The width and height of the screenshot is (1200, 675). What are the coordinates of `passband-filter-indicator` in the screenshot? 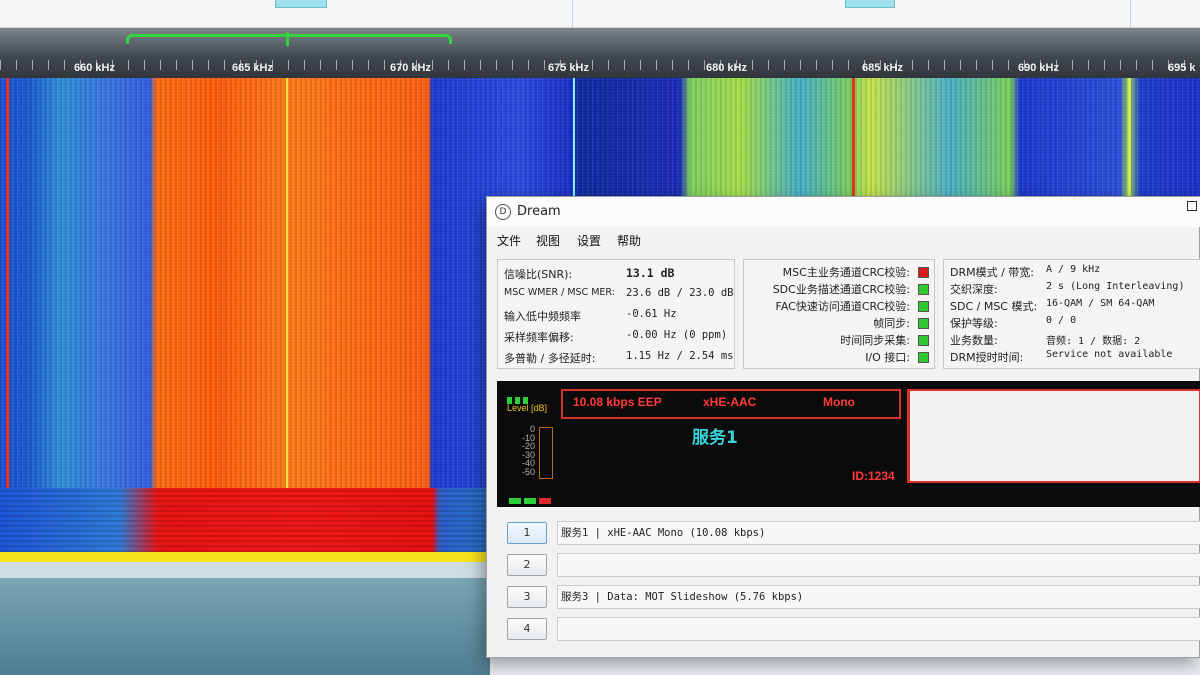 It's located at (289, 39).